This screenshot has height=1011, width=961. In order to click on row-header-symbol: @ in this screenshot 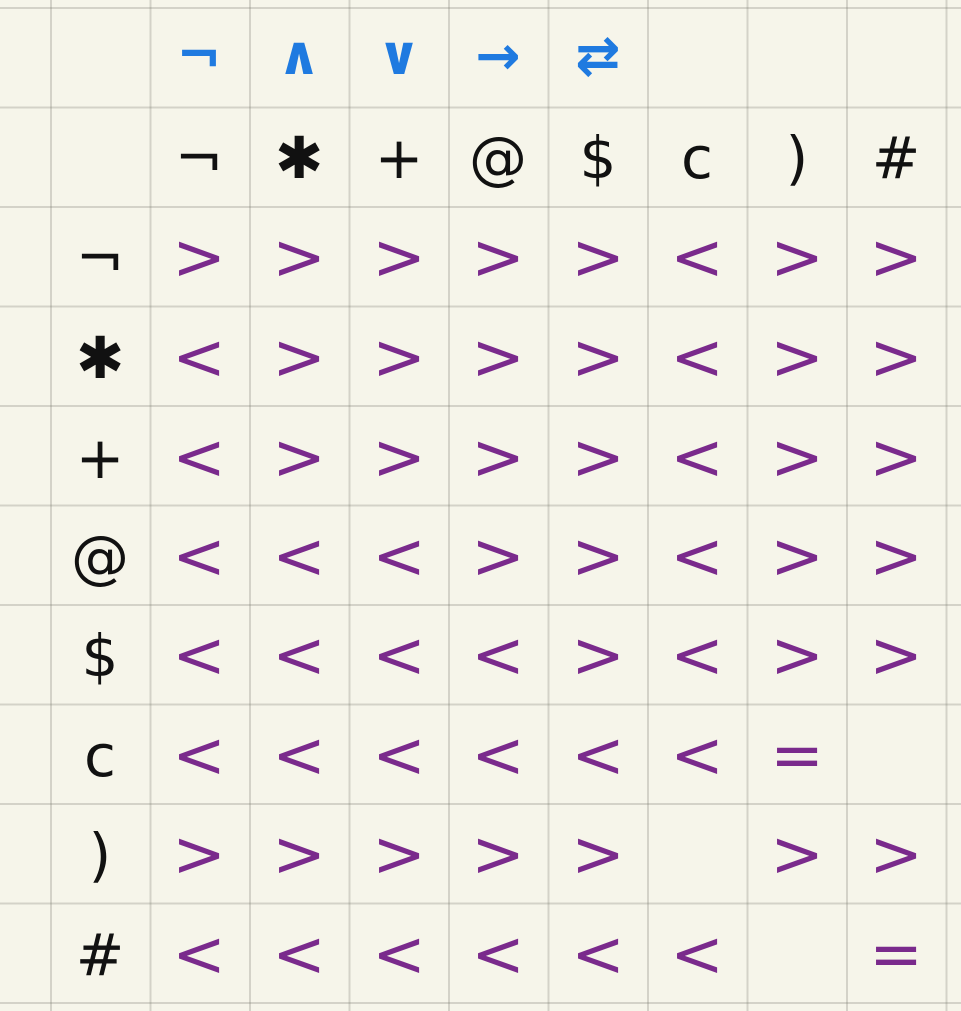, I will do `click(100, 557)`.